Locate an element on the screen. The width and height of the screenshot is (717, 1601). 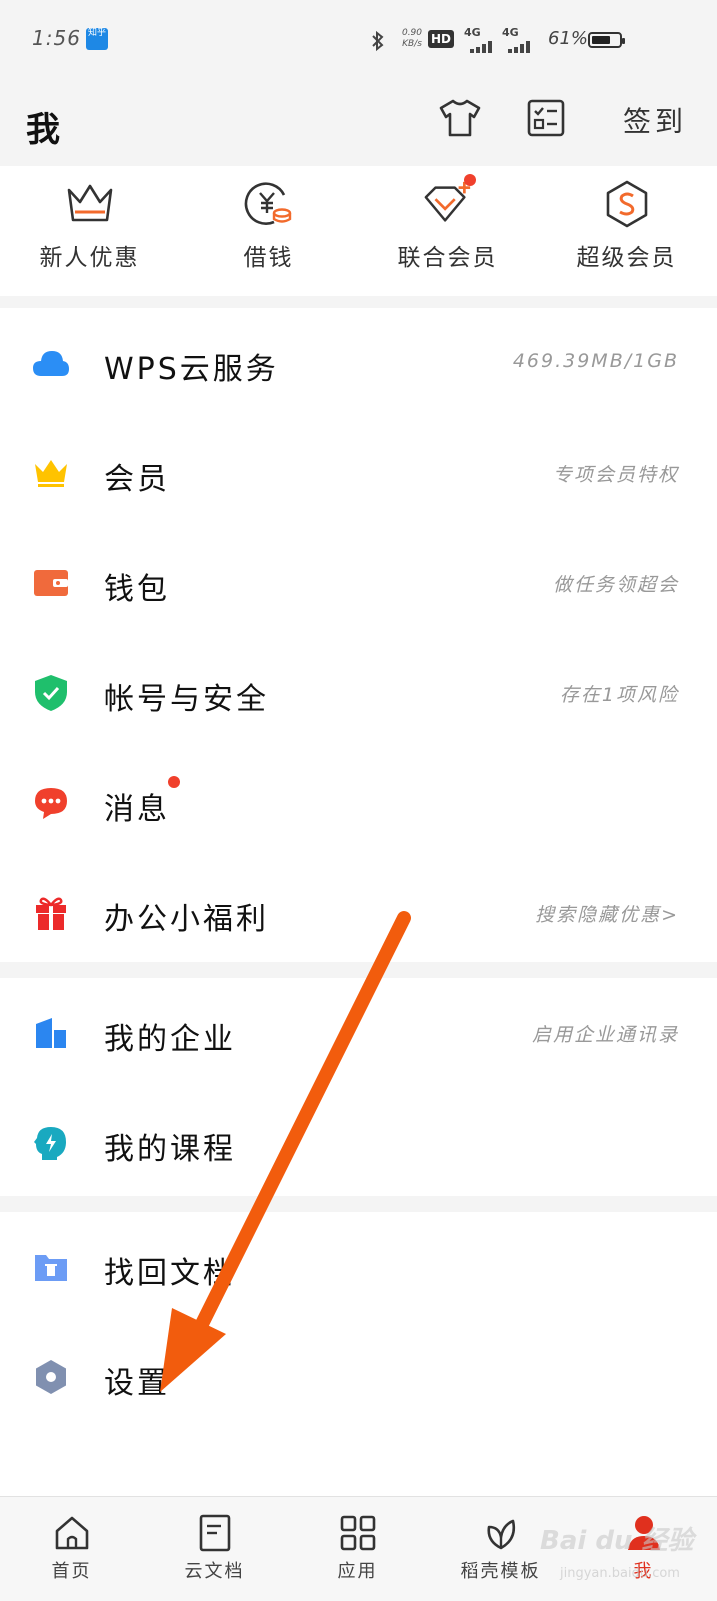
row-label: 设置 is located at coordinates (137, 1383).